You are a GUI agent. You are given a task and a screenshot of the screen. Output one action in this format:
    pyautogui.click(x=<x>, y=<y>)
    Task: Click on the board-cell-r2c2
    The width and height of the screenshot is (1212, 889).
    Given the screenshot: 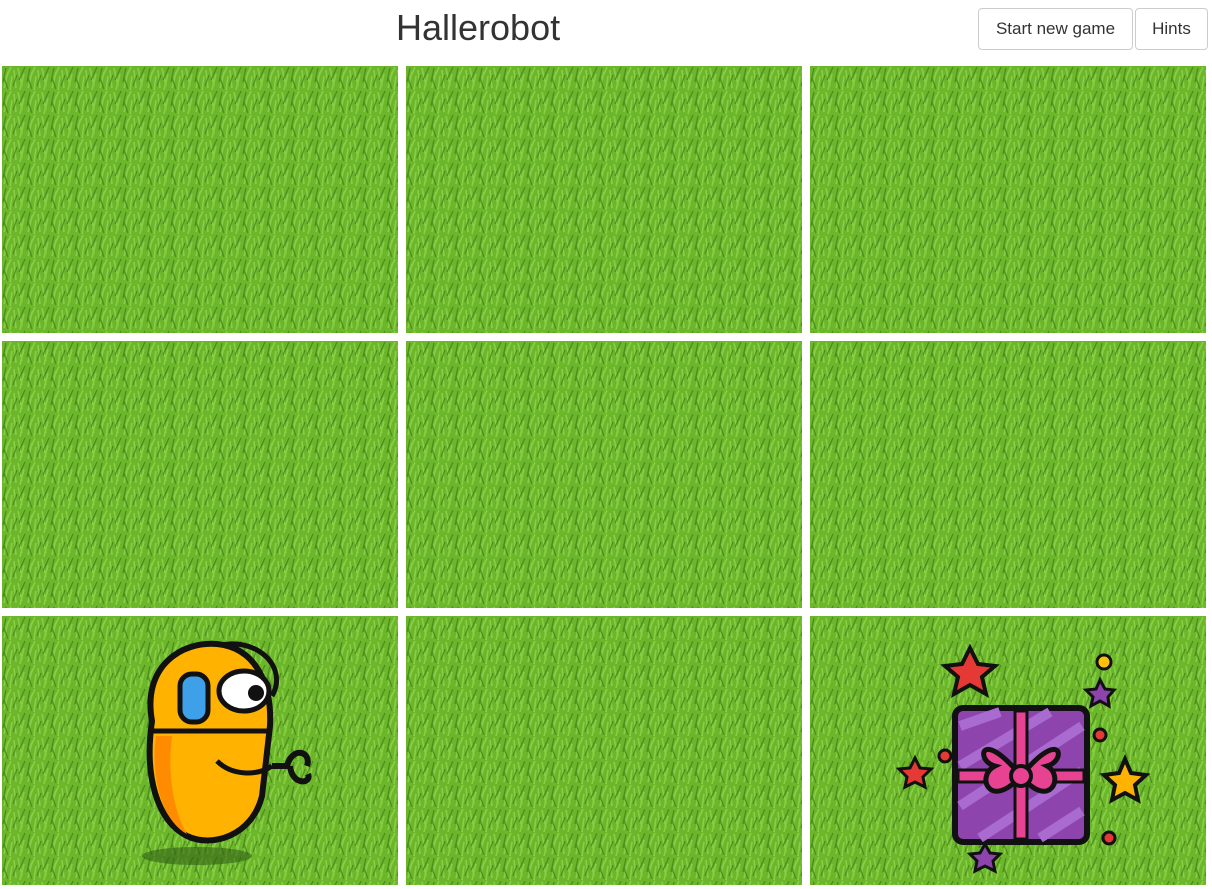 What is the action you would take?
    pyautogui.click(x=604, y=474)
    